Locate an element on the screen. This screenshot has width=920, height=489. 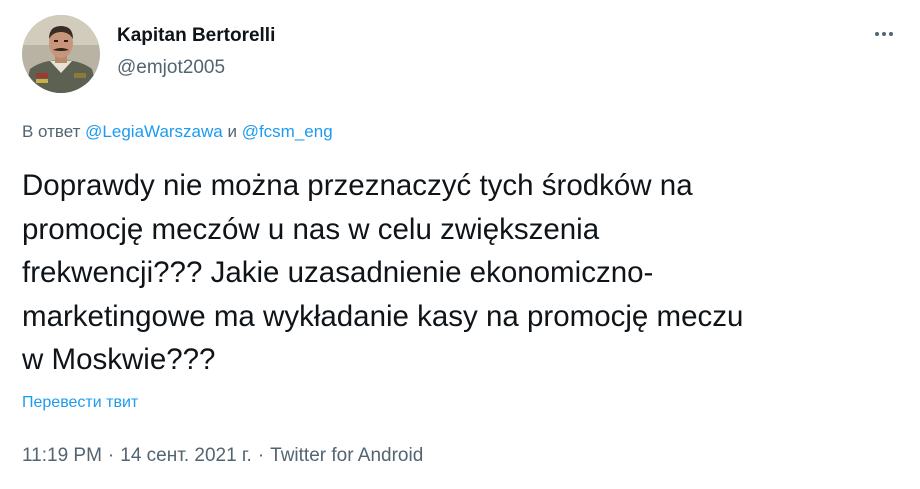
more-options-button is located at coordinates (884, 34).